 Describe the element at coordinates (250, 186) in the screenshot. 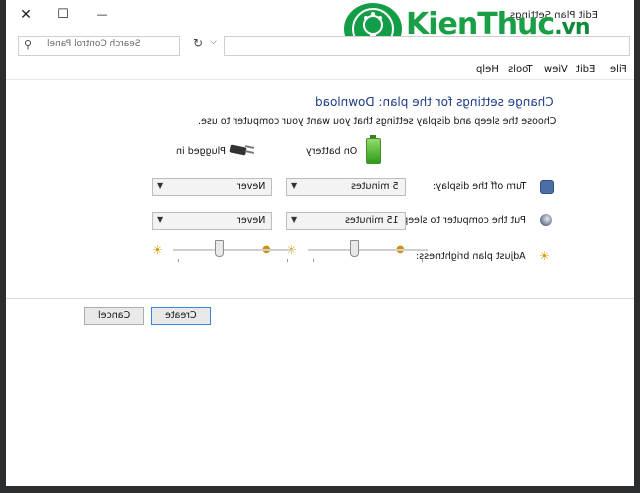

I see `display-plugged-value: Never` at that location.